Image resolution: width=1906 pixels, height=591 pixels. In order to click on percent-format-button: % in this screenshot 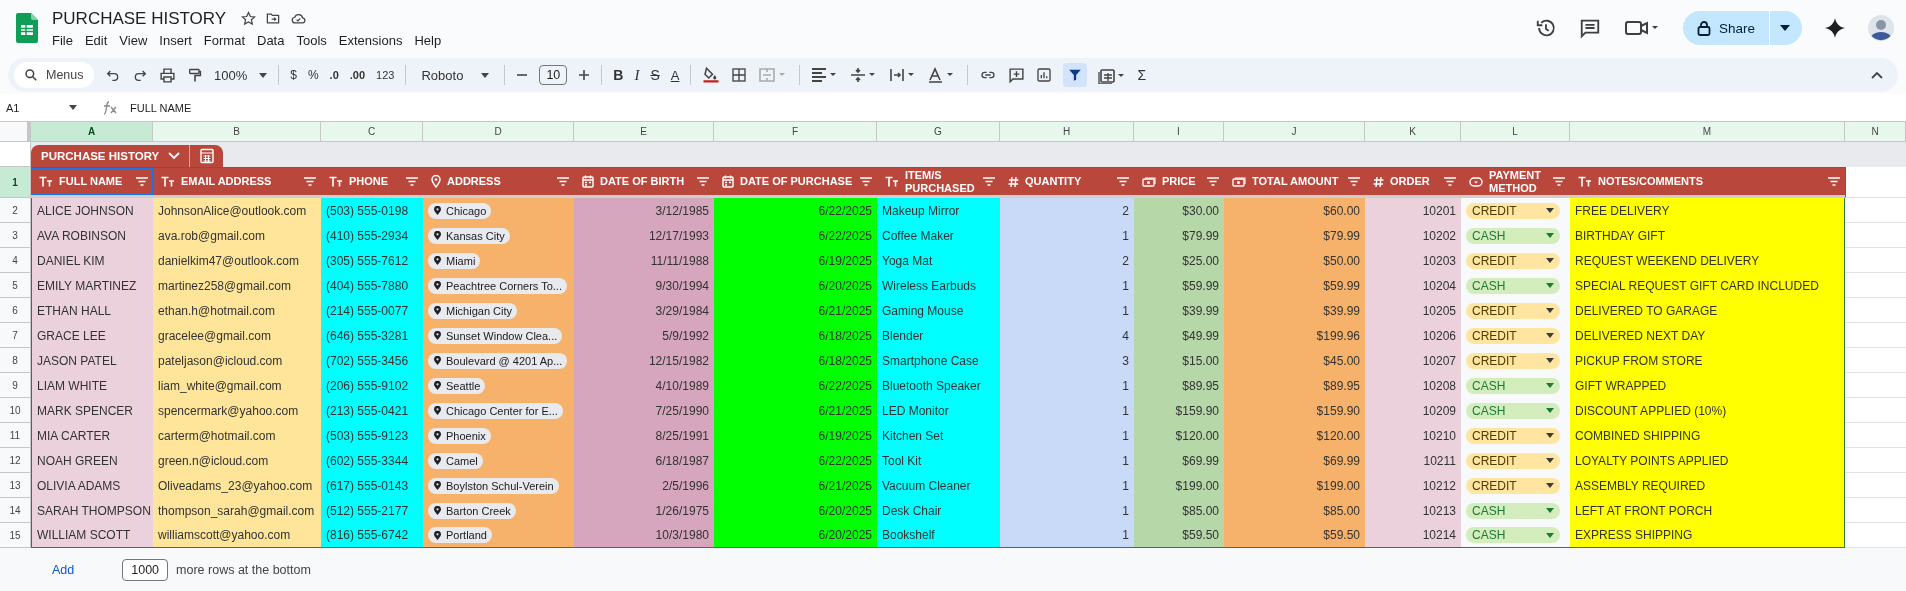, I will do `click(313, 75)`.